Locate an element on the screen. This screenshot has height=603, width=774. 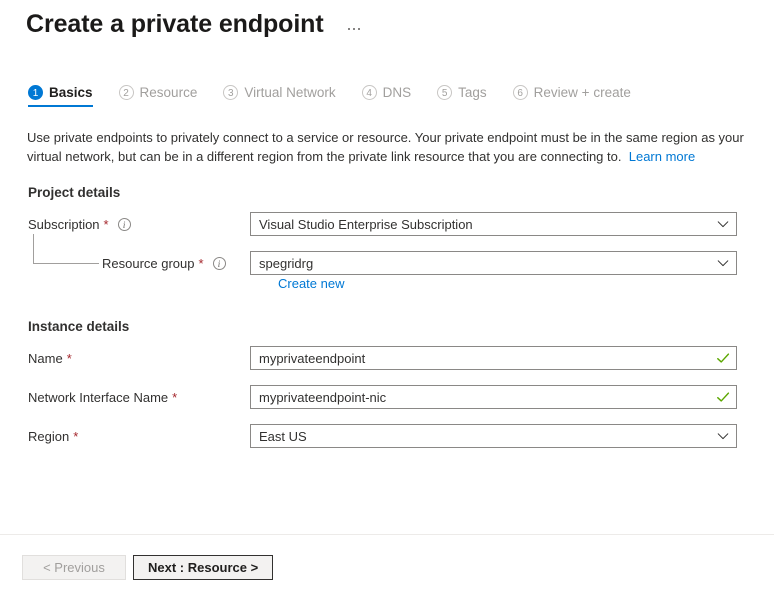
name-label: Name * is located at coordinates (50, 358).